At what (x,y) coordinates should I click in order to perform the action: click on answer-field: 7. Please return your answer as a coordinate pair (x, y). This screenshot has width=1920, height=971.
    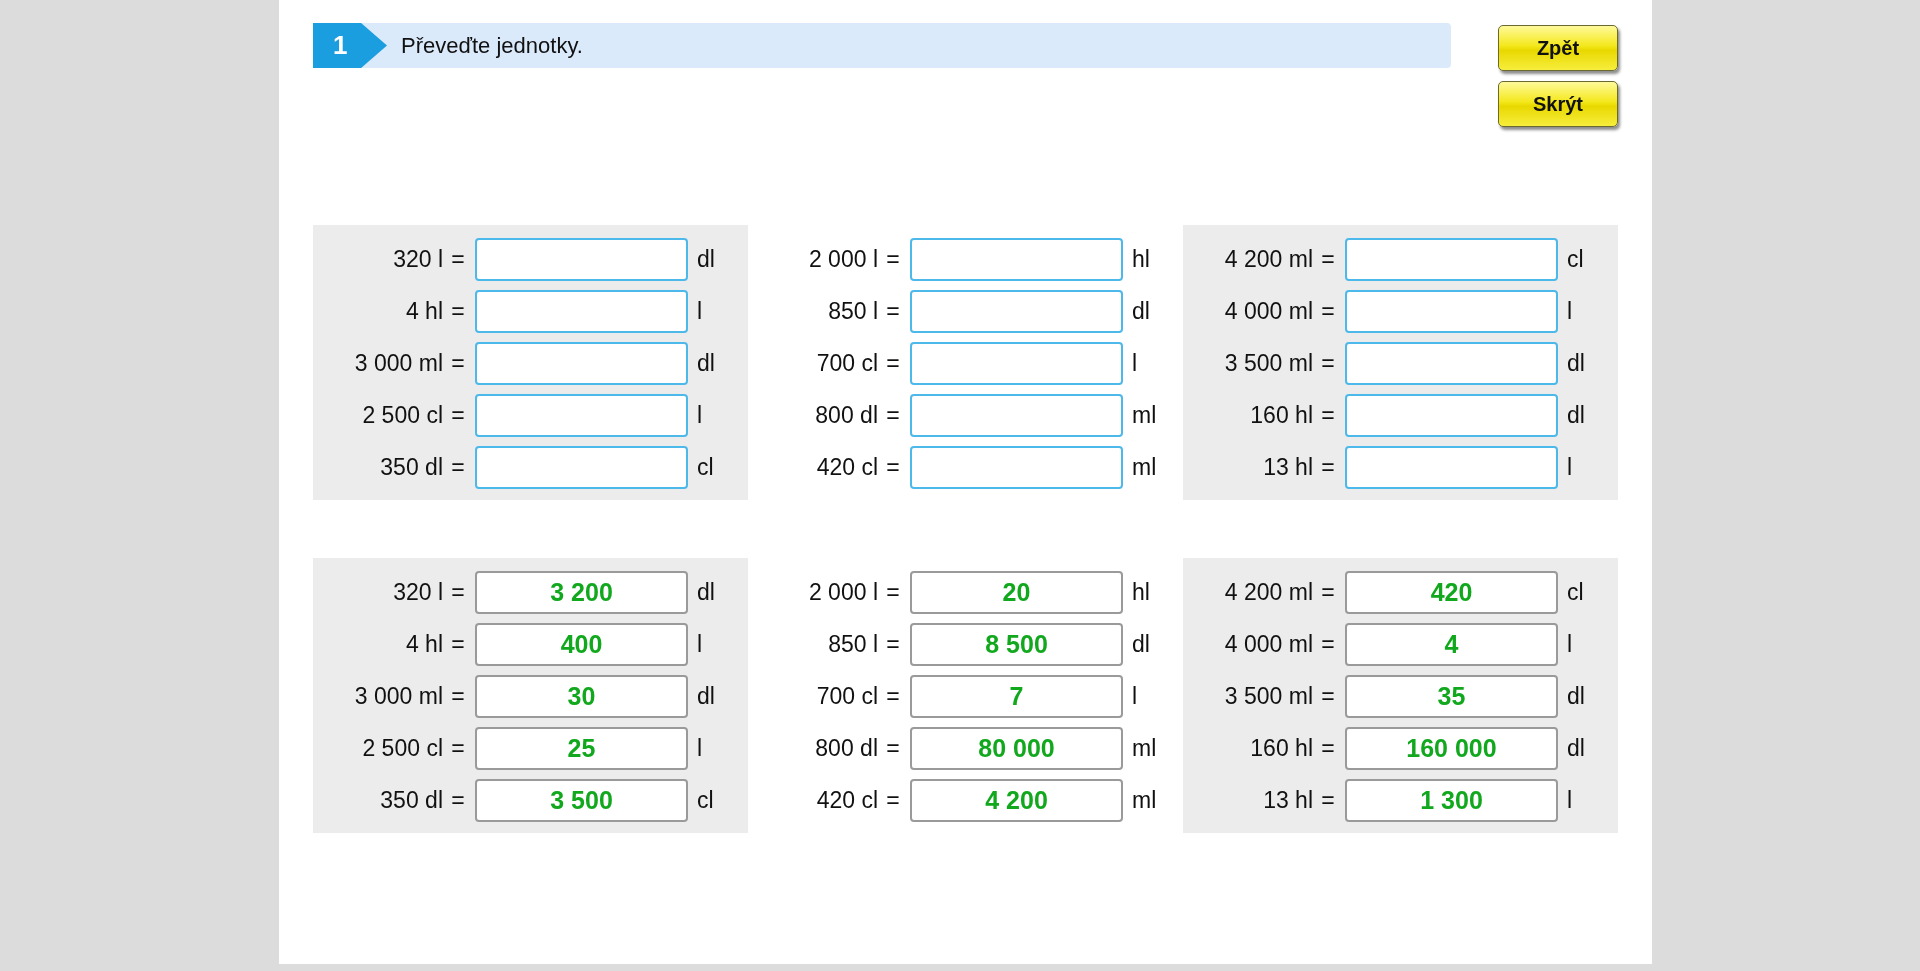
    Looking at the image, I should click on (1016, 696).